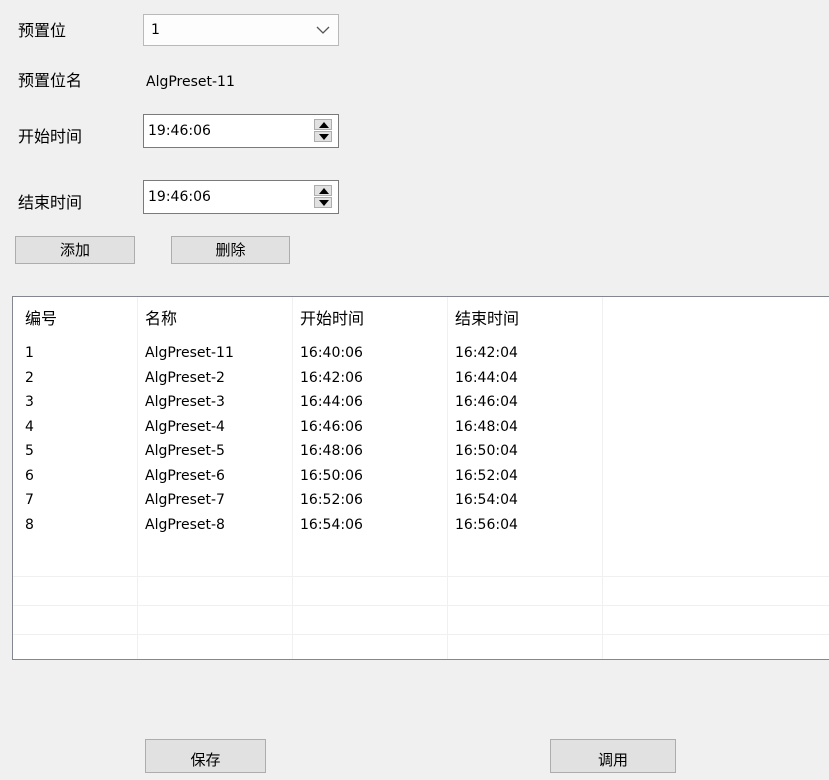 This screenshot has width=829, height=780. What do you see at coordinates (486, 500) in the screenshot?
I see `cell-end-time: 16:54:04` at bounding box center [486, 500].